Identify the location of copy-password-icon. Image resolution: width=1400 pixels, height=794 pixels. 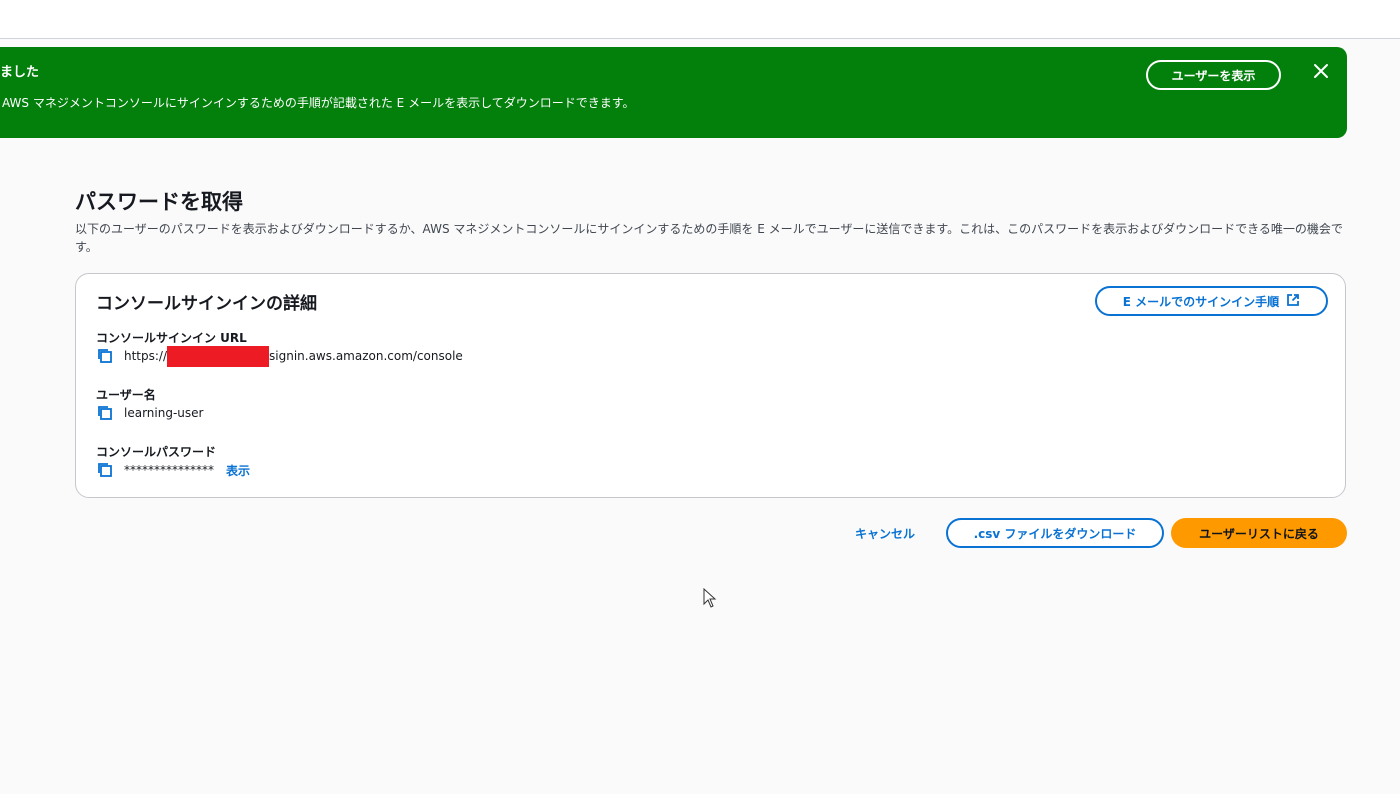
(106, 470).